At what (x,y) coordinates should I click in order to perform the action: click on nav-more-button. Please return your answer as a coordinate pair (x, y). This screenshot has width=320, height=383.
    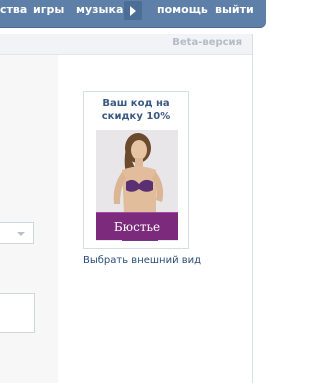
    Looking at the image, I should click on (133, 10).